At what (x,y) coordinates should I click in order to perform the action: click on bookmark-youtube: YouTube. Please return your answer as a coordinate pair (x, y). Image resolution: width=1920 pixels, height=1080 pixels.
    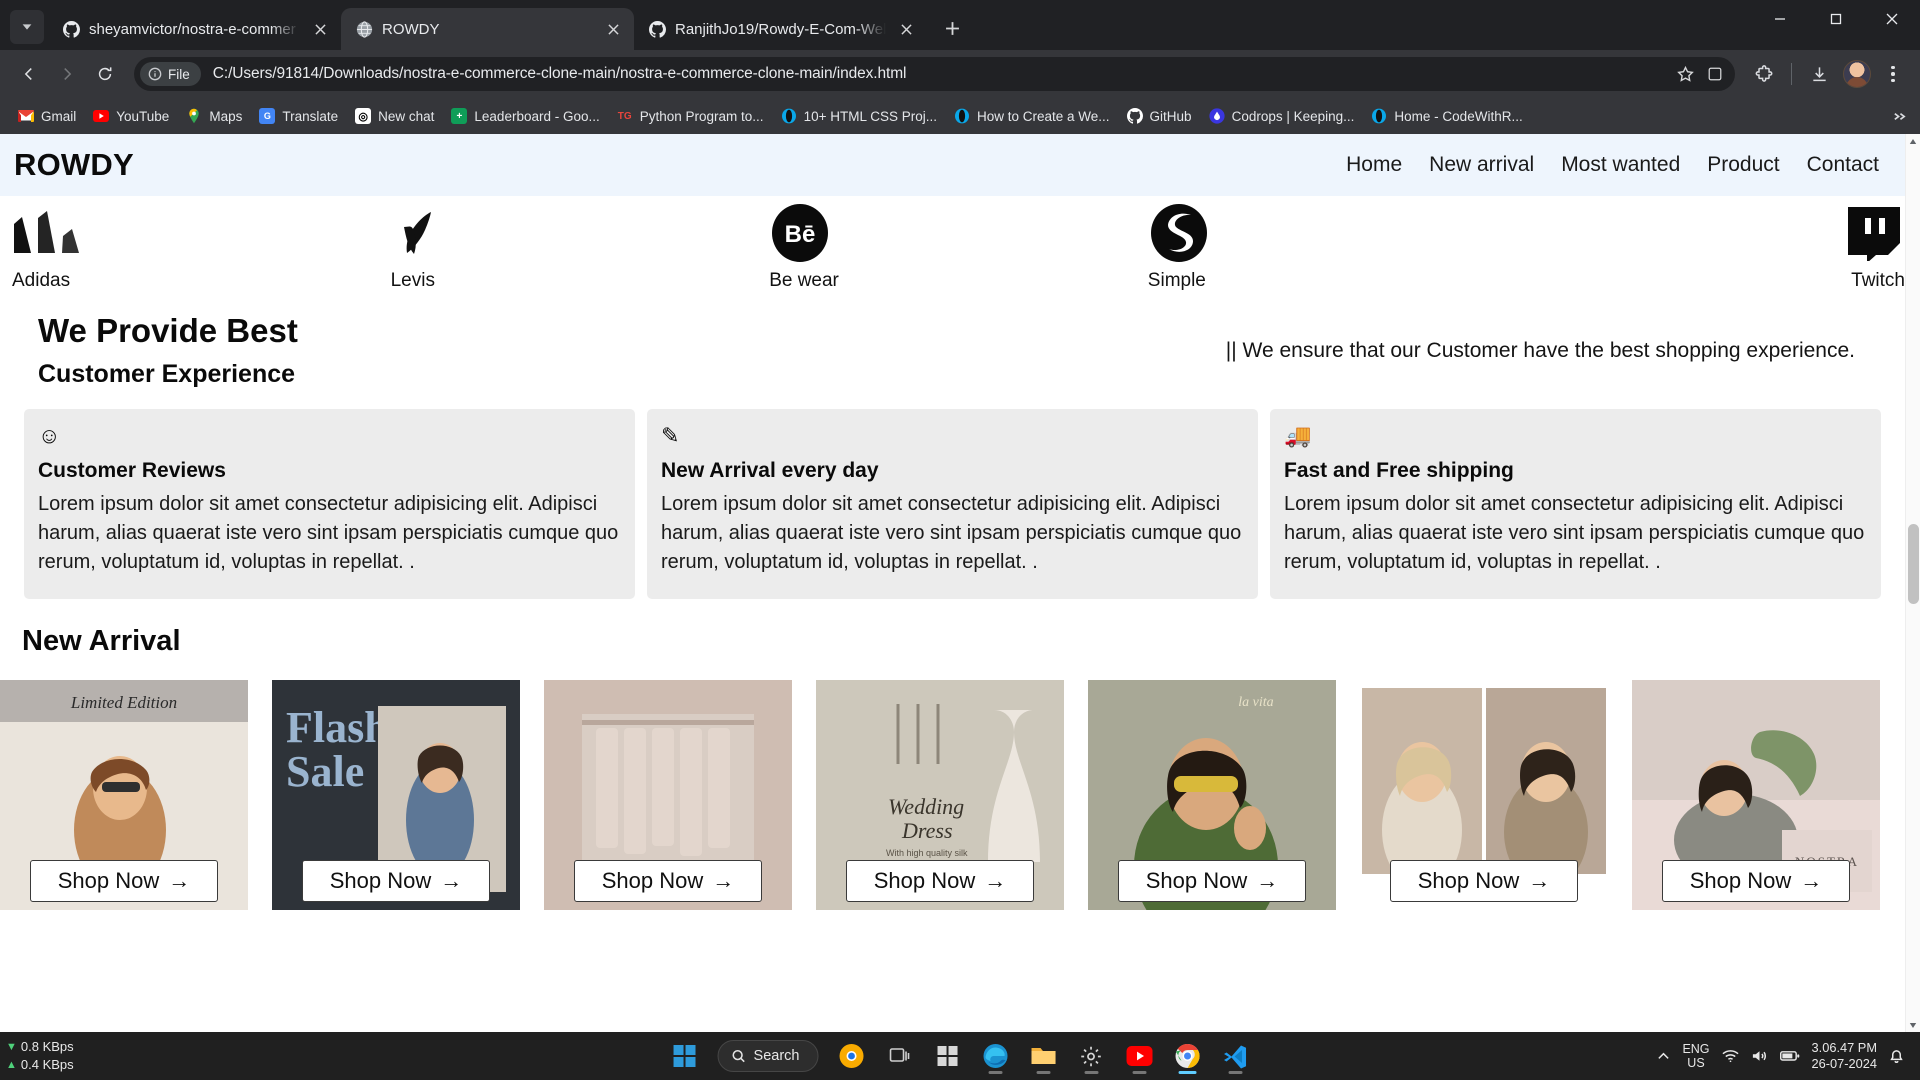
    Looking at the image, I should click on (131, 116).